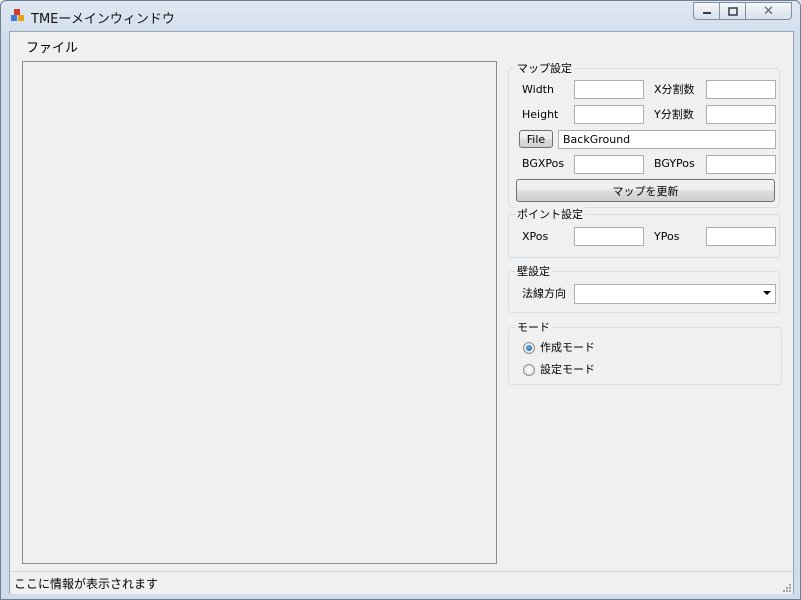 This screenshot has height=600, width=801. Describe the element at coordinates (645, 190) in the screenshot. I see `update-map-button: マップを更新` at that location.